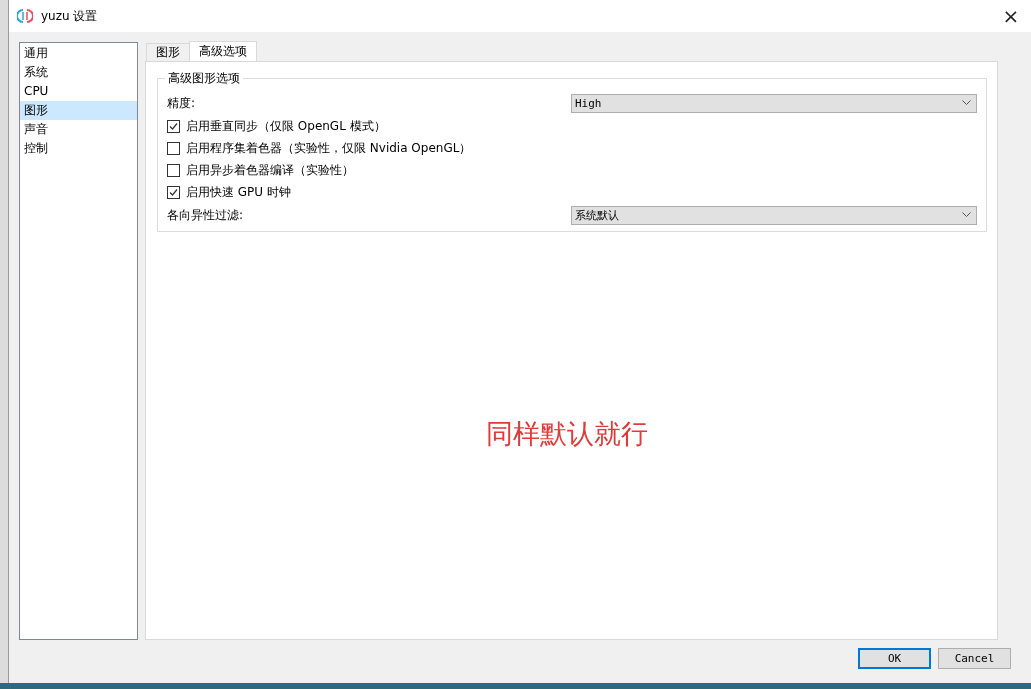 Image resolution: width=1031 pixels, height=689 pixels. I want to click on checkbox: 启用异步着色器编译（实验性）, so click(260, 170).